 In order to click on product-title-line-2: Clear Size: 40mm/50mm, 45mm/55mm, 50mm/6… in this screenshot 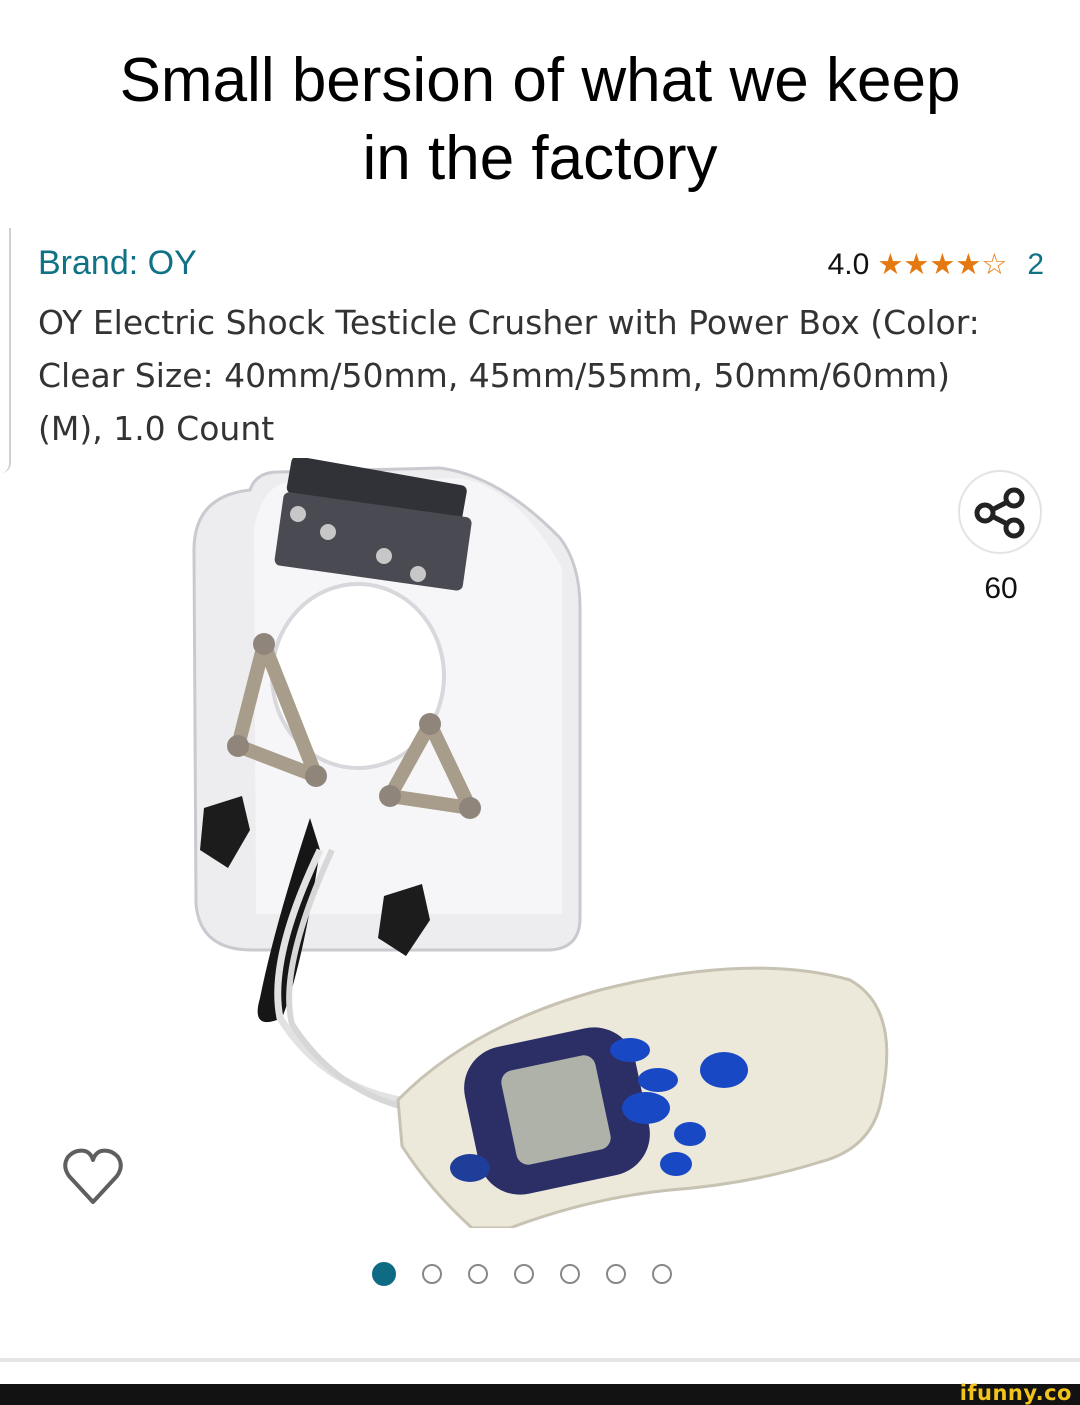, I will do `click(494, 375)`.